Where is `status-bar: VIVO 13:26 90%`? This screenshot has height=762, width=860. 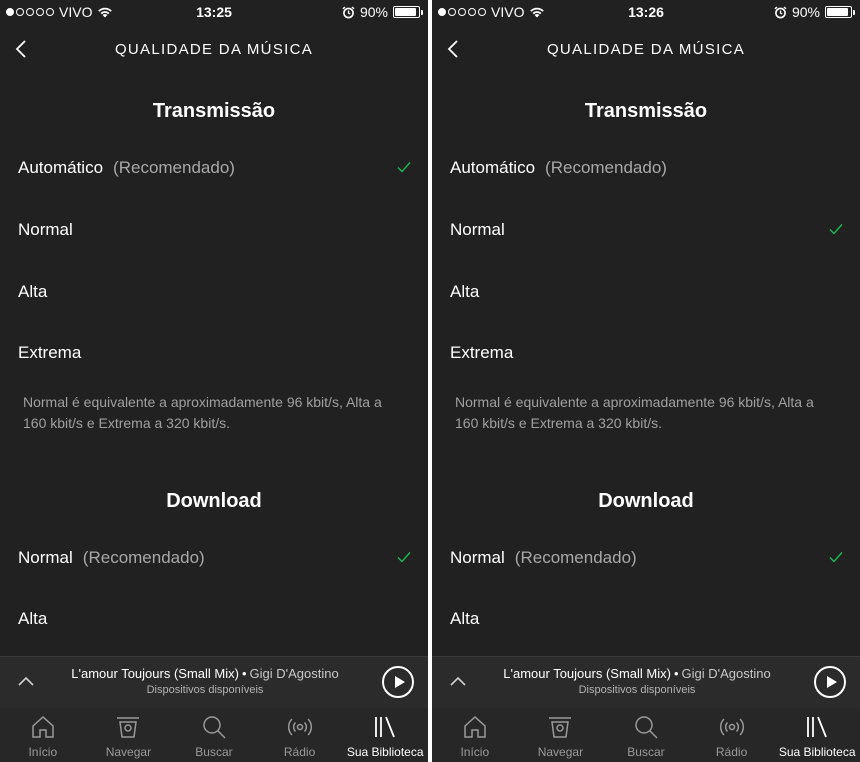 status-bar: VIVO 13:26 90% is located at coordinates (646, 12).